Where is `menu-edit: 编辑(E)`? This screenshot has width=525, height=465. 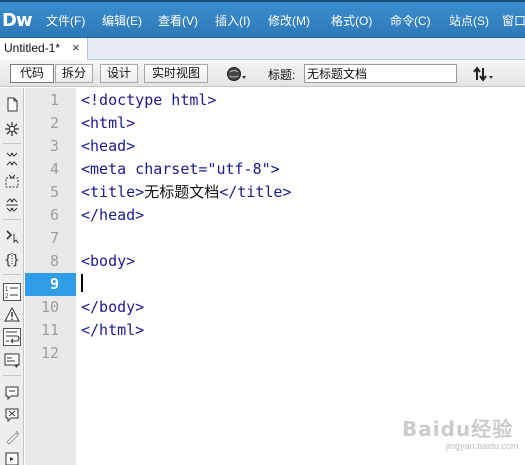 menu-edit: 编辑(E) is located at coordinates (122, 21).